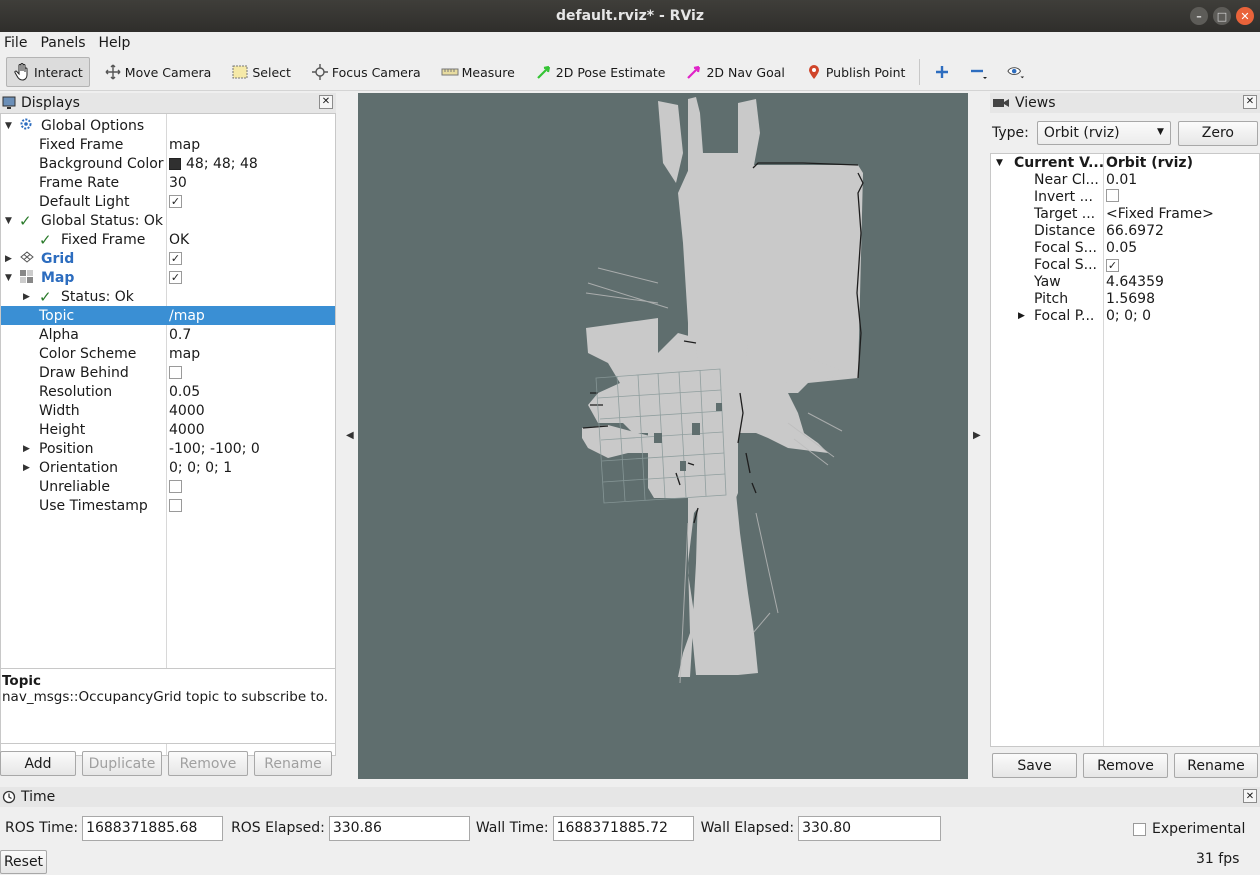 Image resolution: width=1260 pixels, height=875 pixels. I want to click on panel-visibility-button, so click(1017, 72).